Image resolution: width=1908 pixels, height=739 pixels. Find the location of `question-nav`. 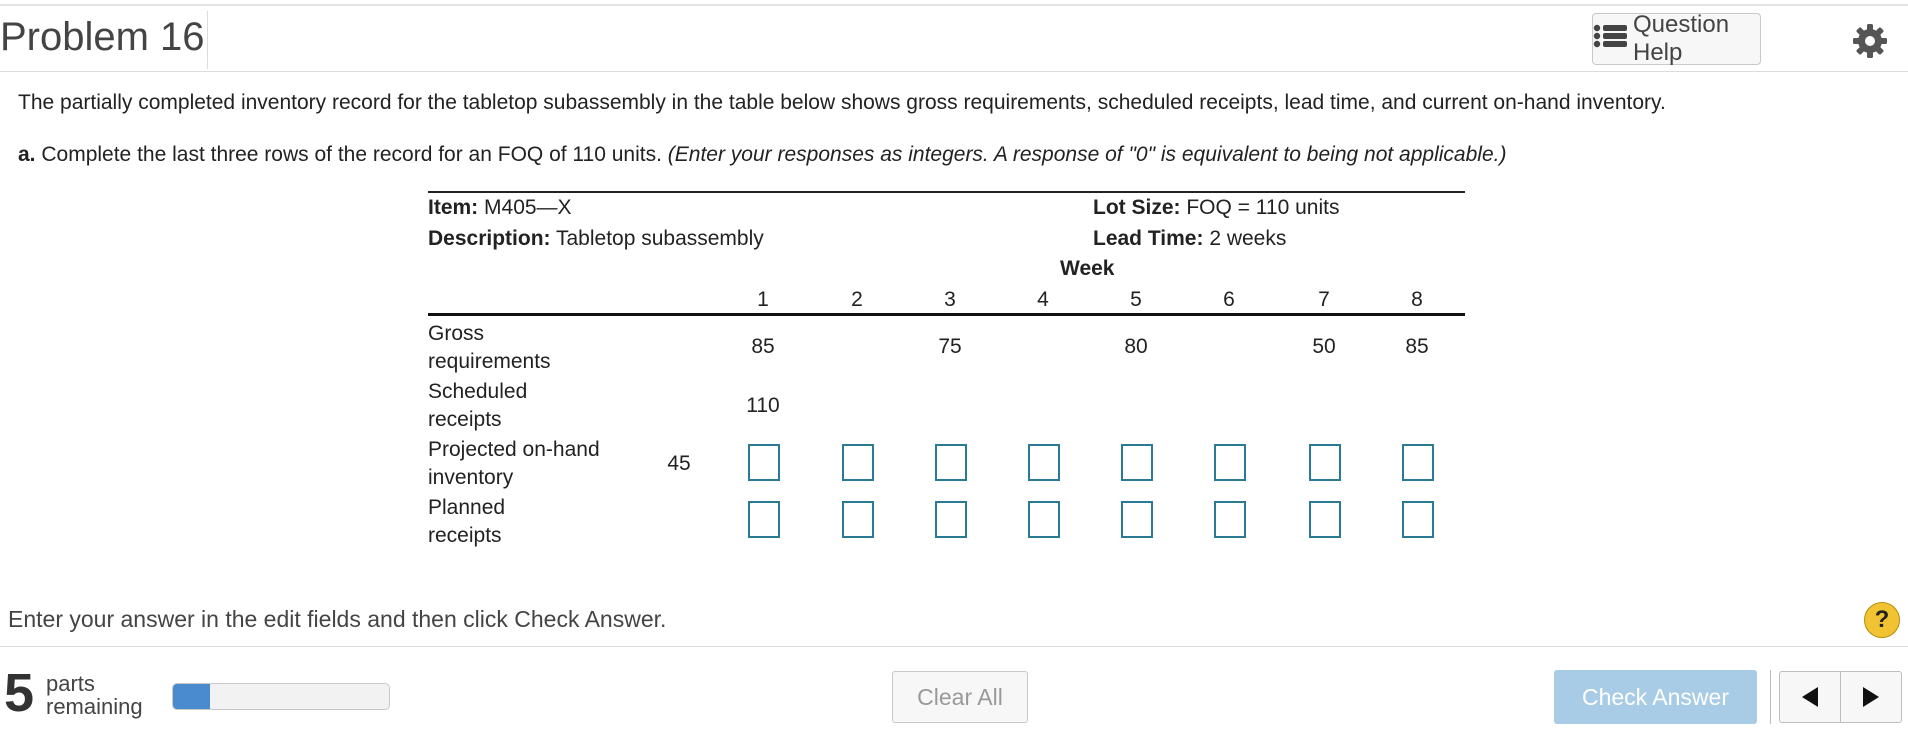

question-nav is located at coordinates (1840, 697).